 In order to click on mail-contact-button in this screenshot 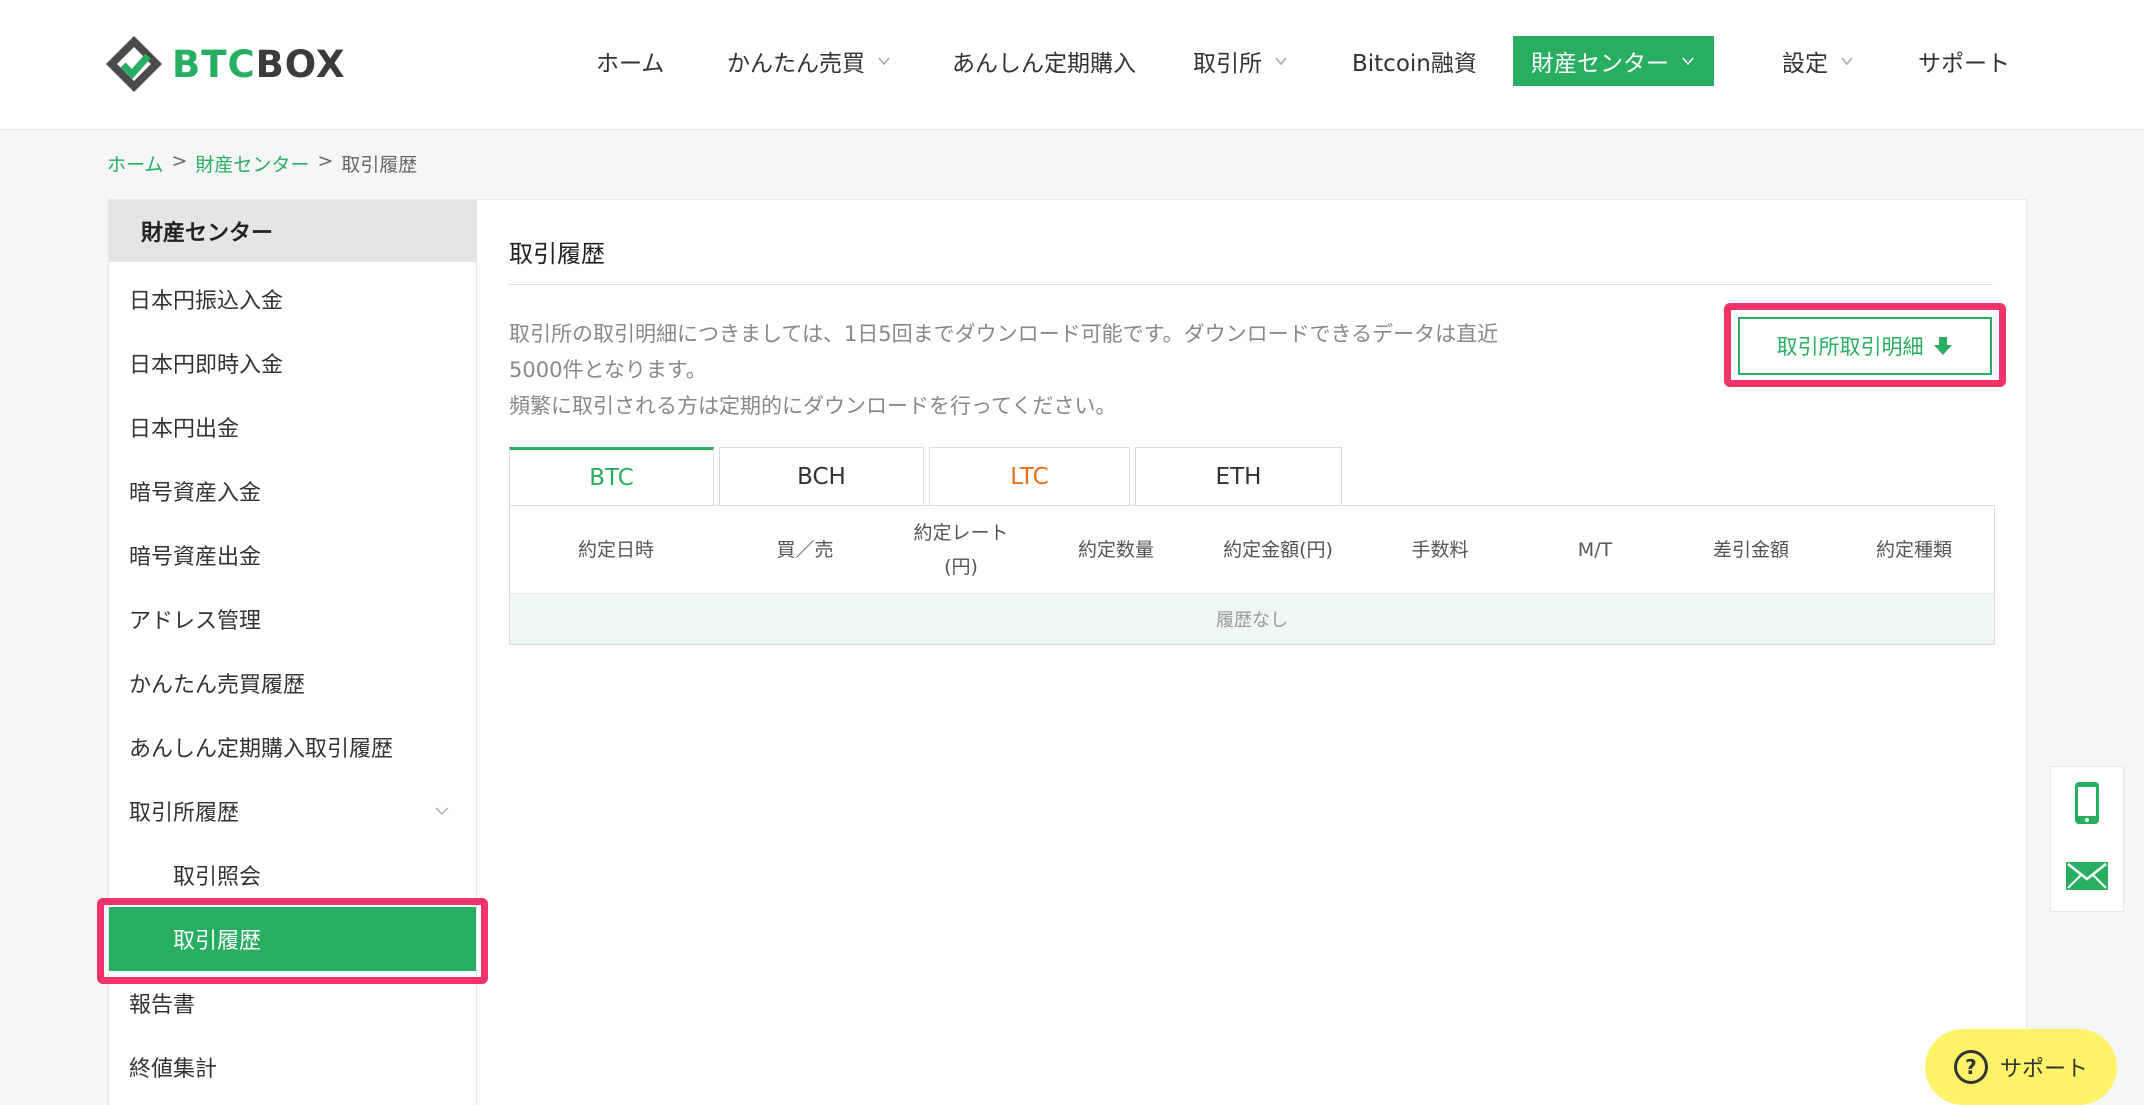, I will do `click(2087, 876)`.